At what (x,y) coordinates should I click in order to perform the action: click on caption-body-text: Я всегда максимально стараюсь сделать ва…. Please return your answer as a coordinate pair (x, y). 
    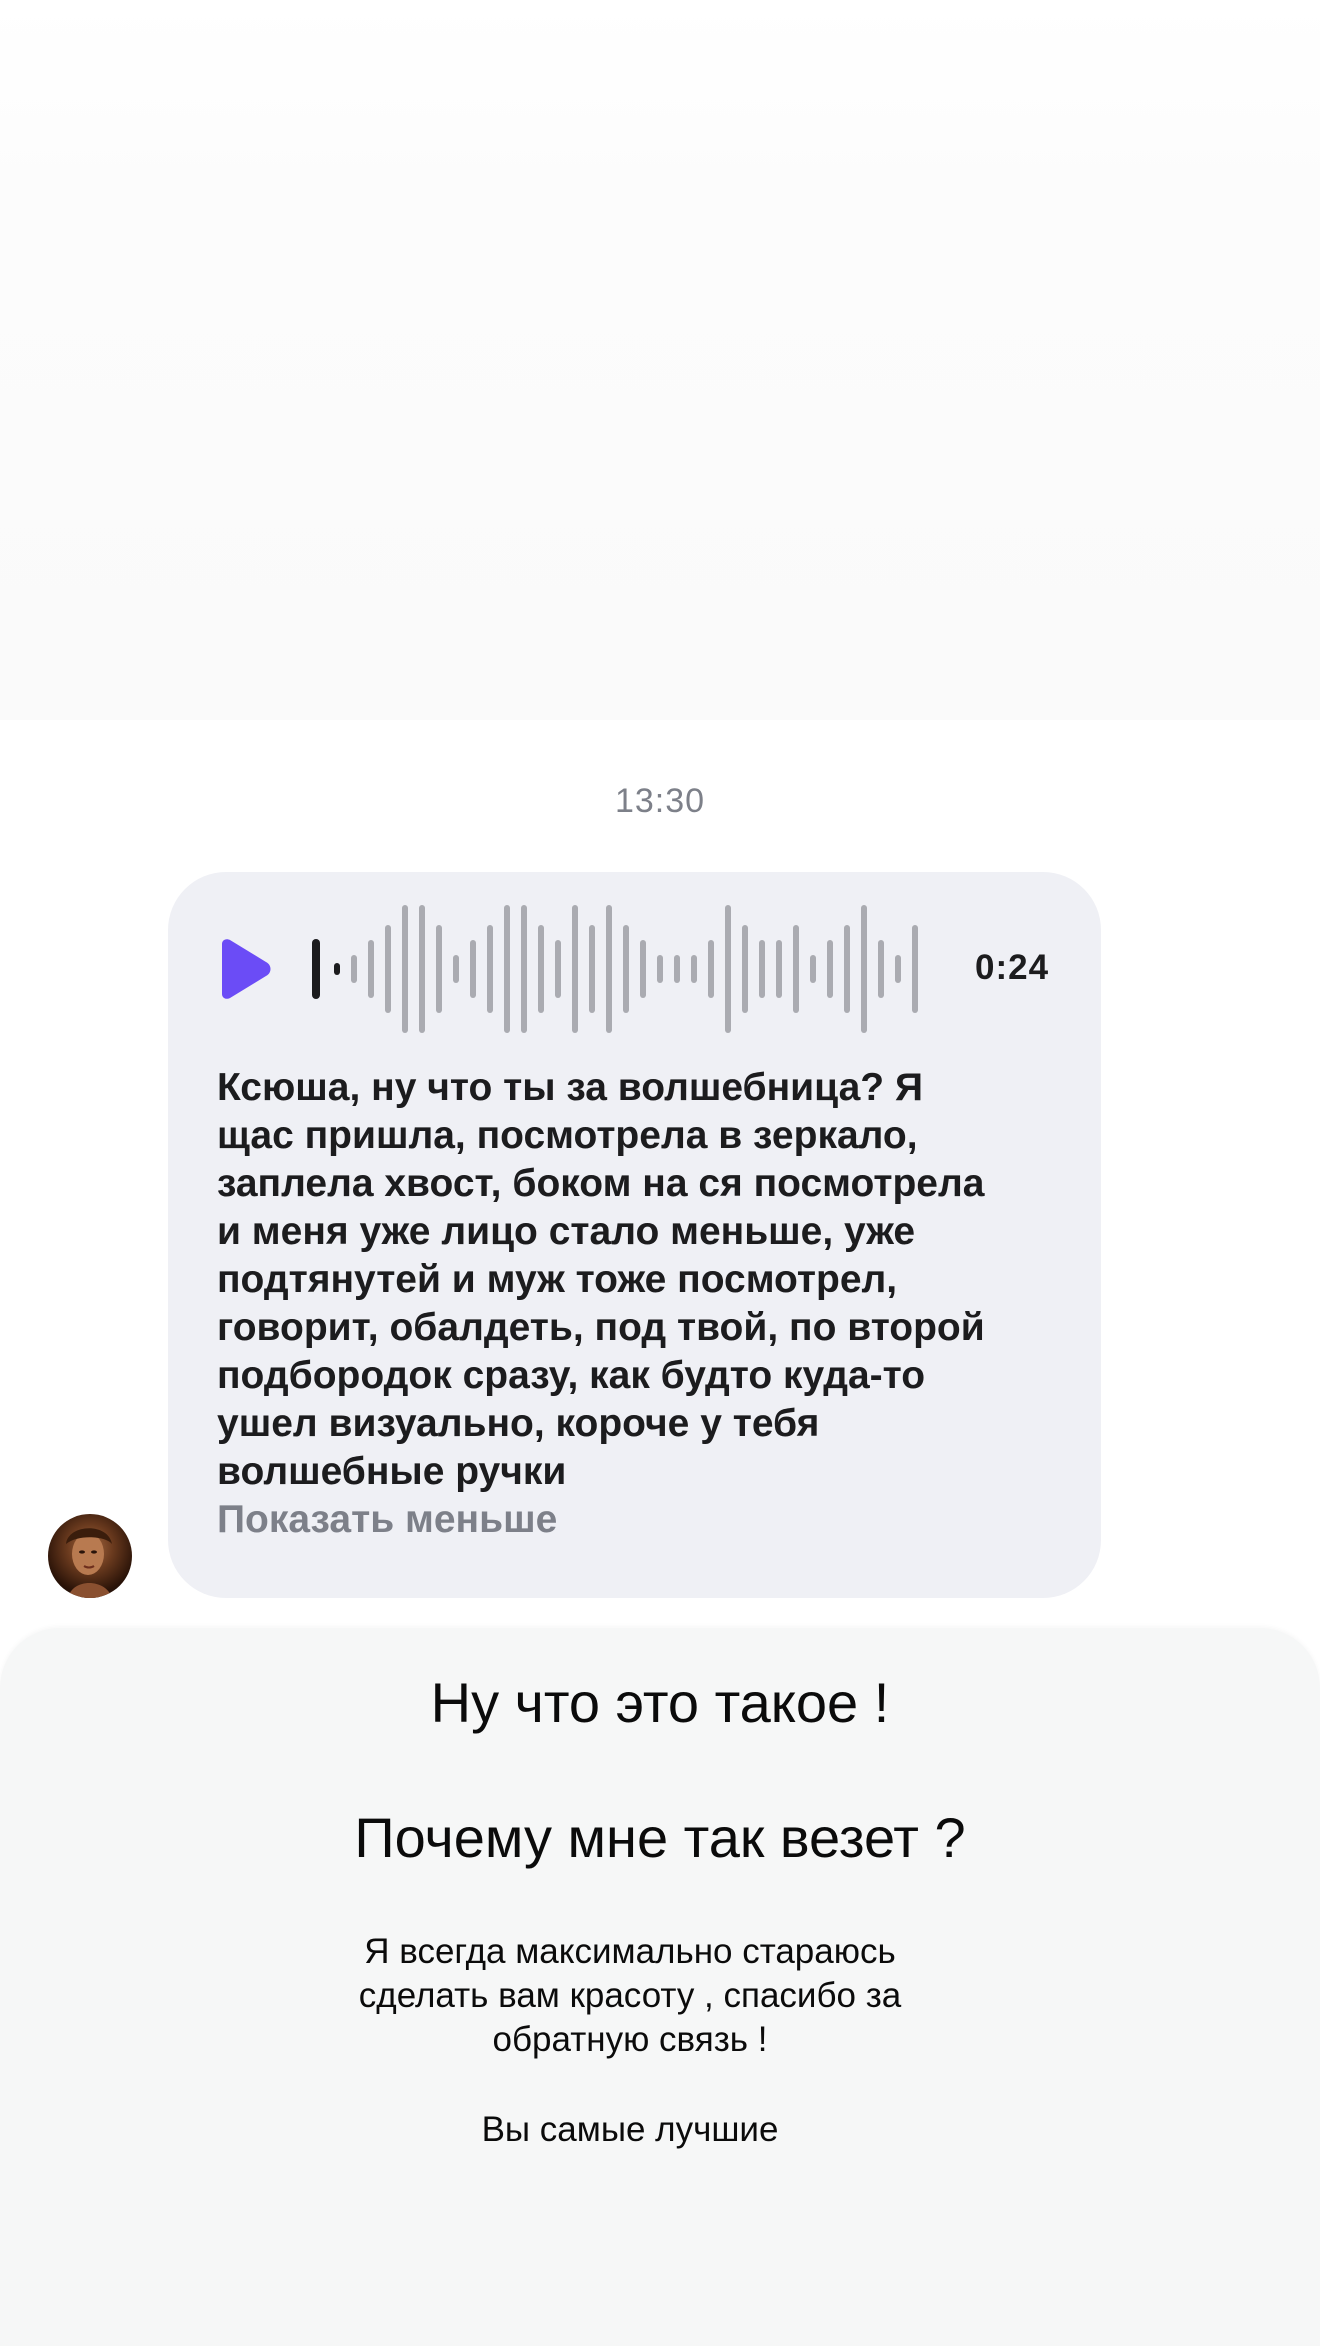
    Looking at the image, I should click on (630, 1995).